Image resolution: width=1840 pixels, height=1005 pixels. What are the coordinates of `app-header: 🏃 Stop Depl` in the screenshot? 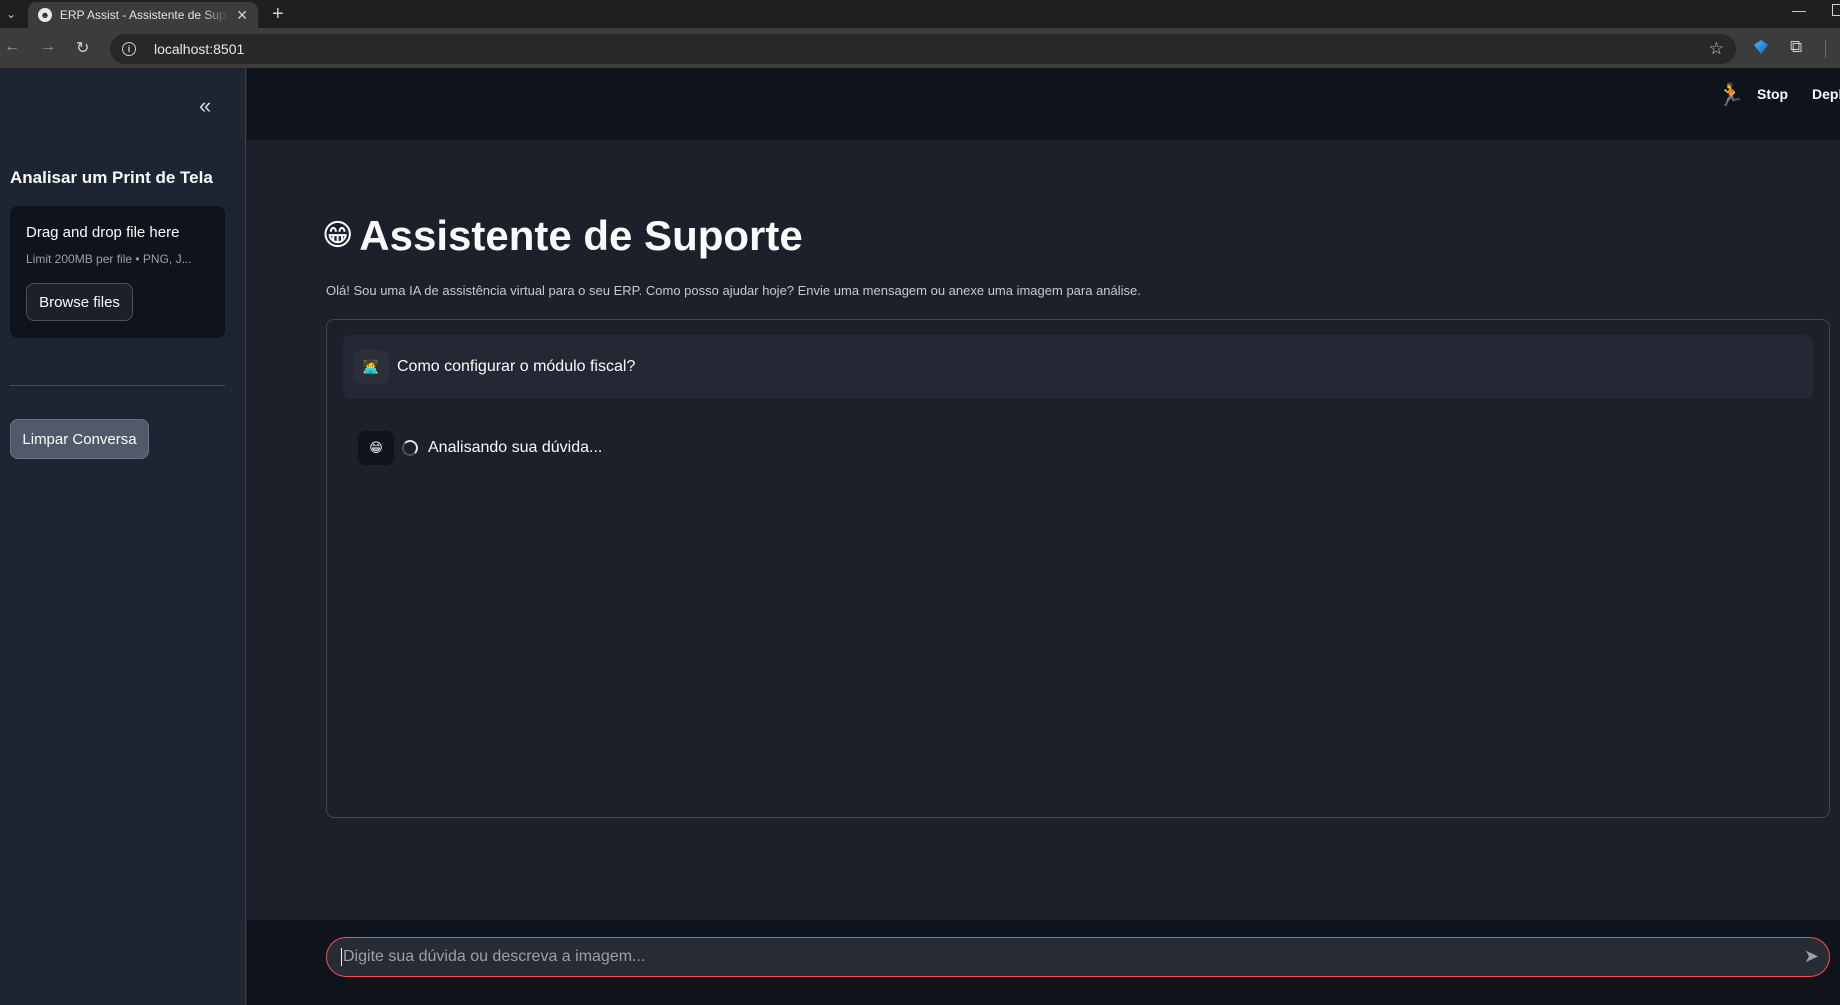 It's located at (1043, 104).